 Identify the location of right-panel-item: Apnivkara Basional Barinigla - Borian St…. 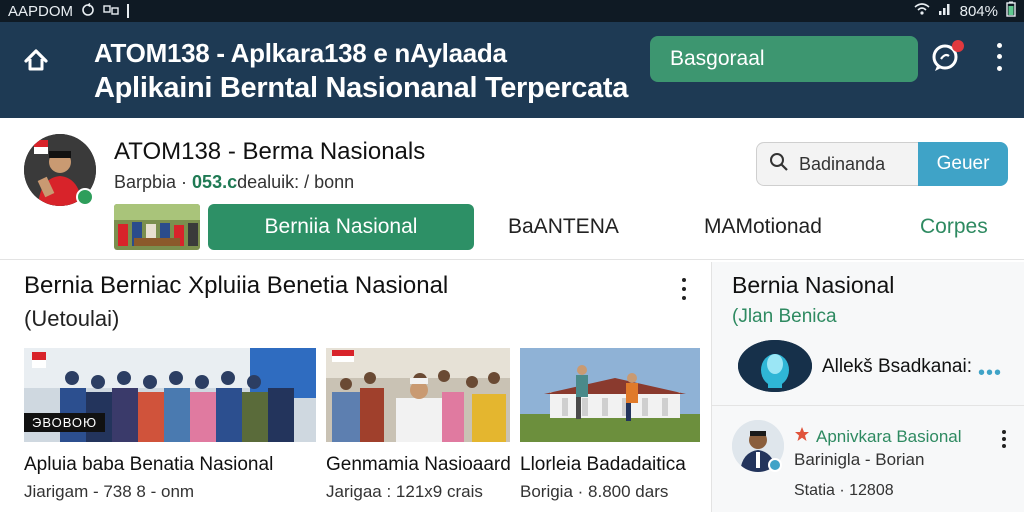
(868, 462).